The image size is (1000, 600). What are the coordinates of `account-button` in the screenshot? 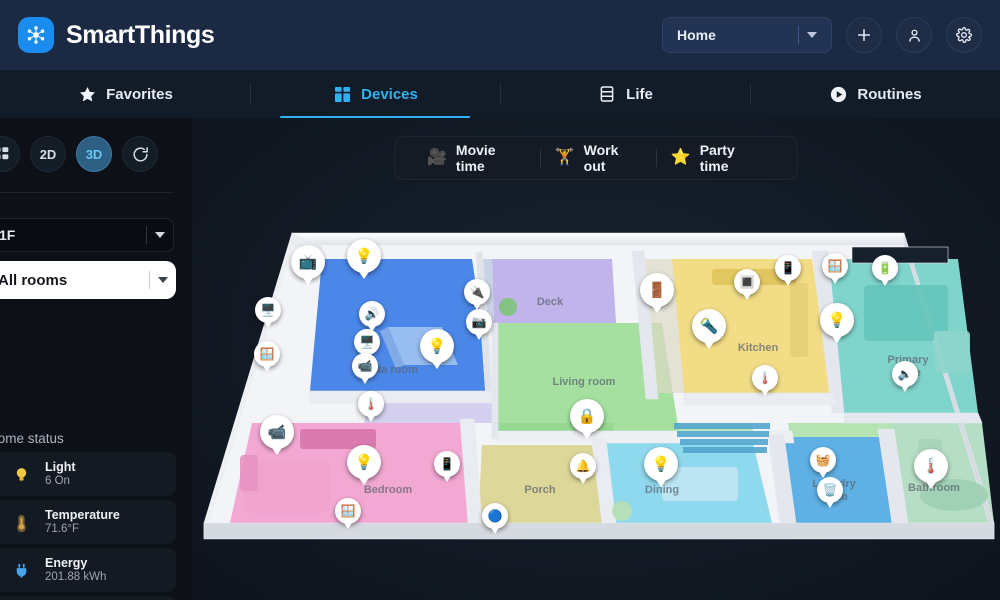 It's located at (914, 35).